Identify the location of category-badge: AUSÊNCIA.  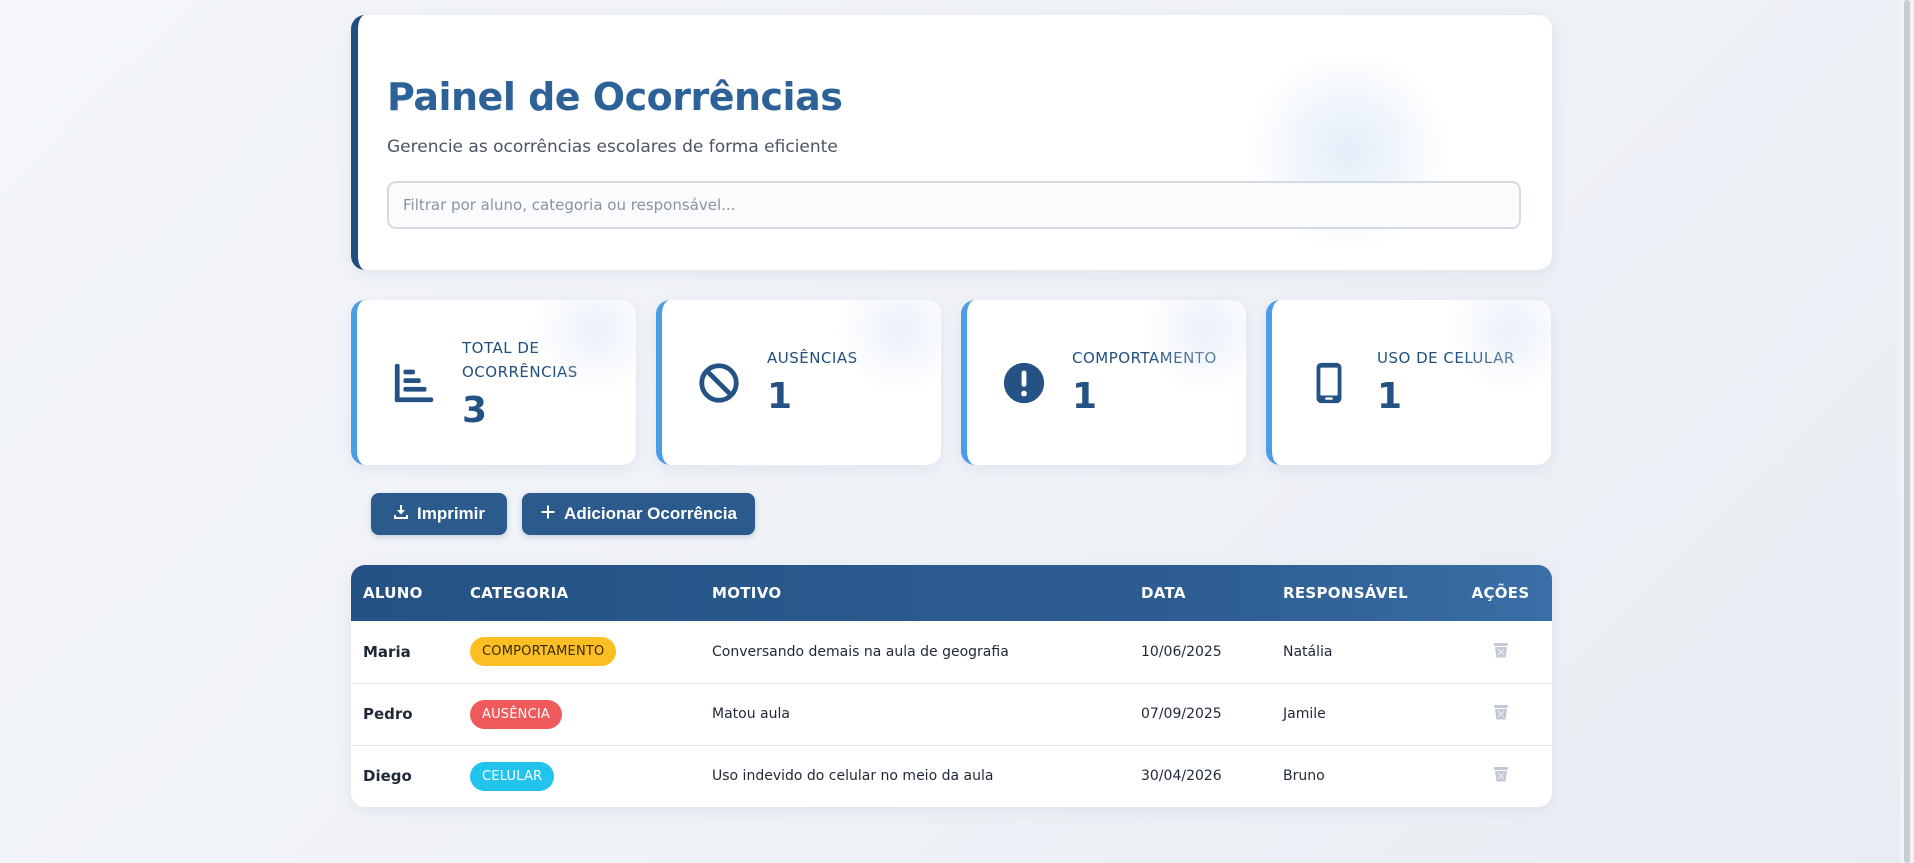
(516, 714).